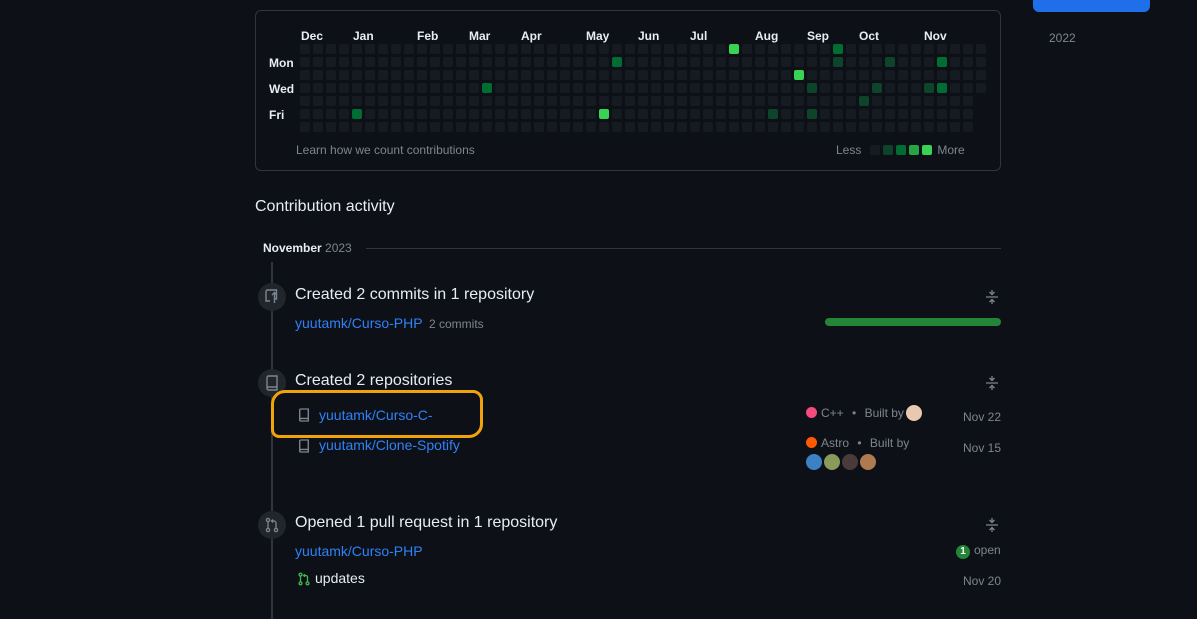 The image size is (1197, 619). I want to click on fold-icon, so click(992, 525).